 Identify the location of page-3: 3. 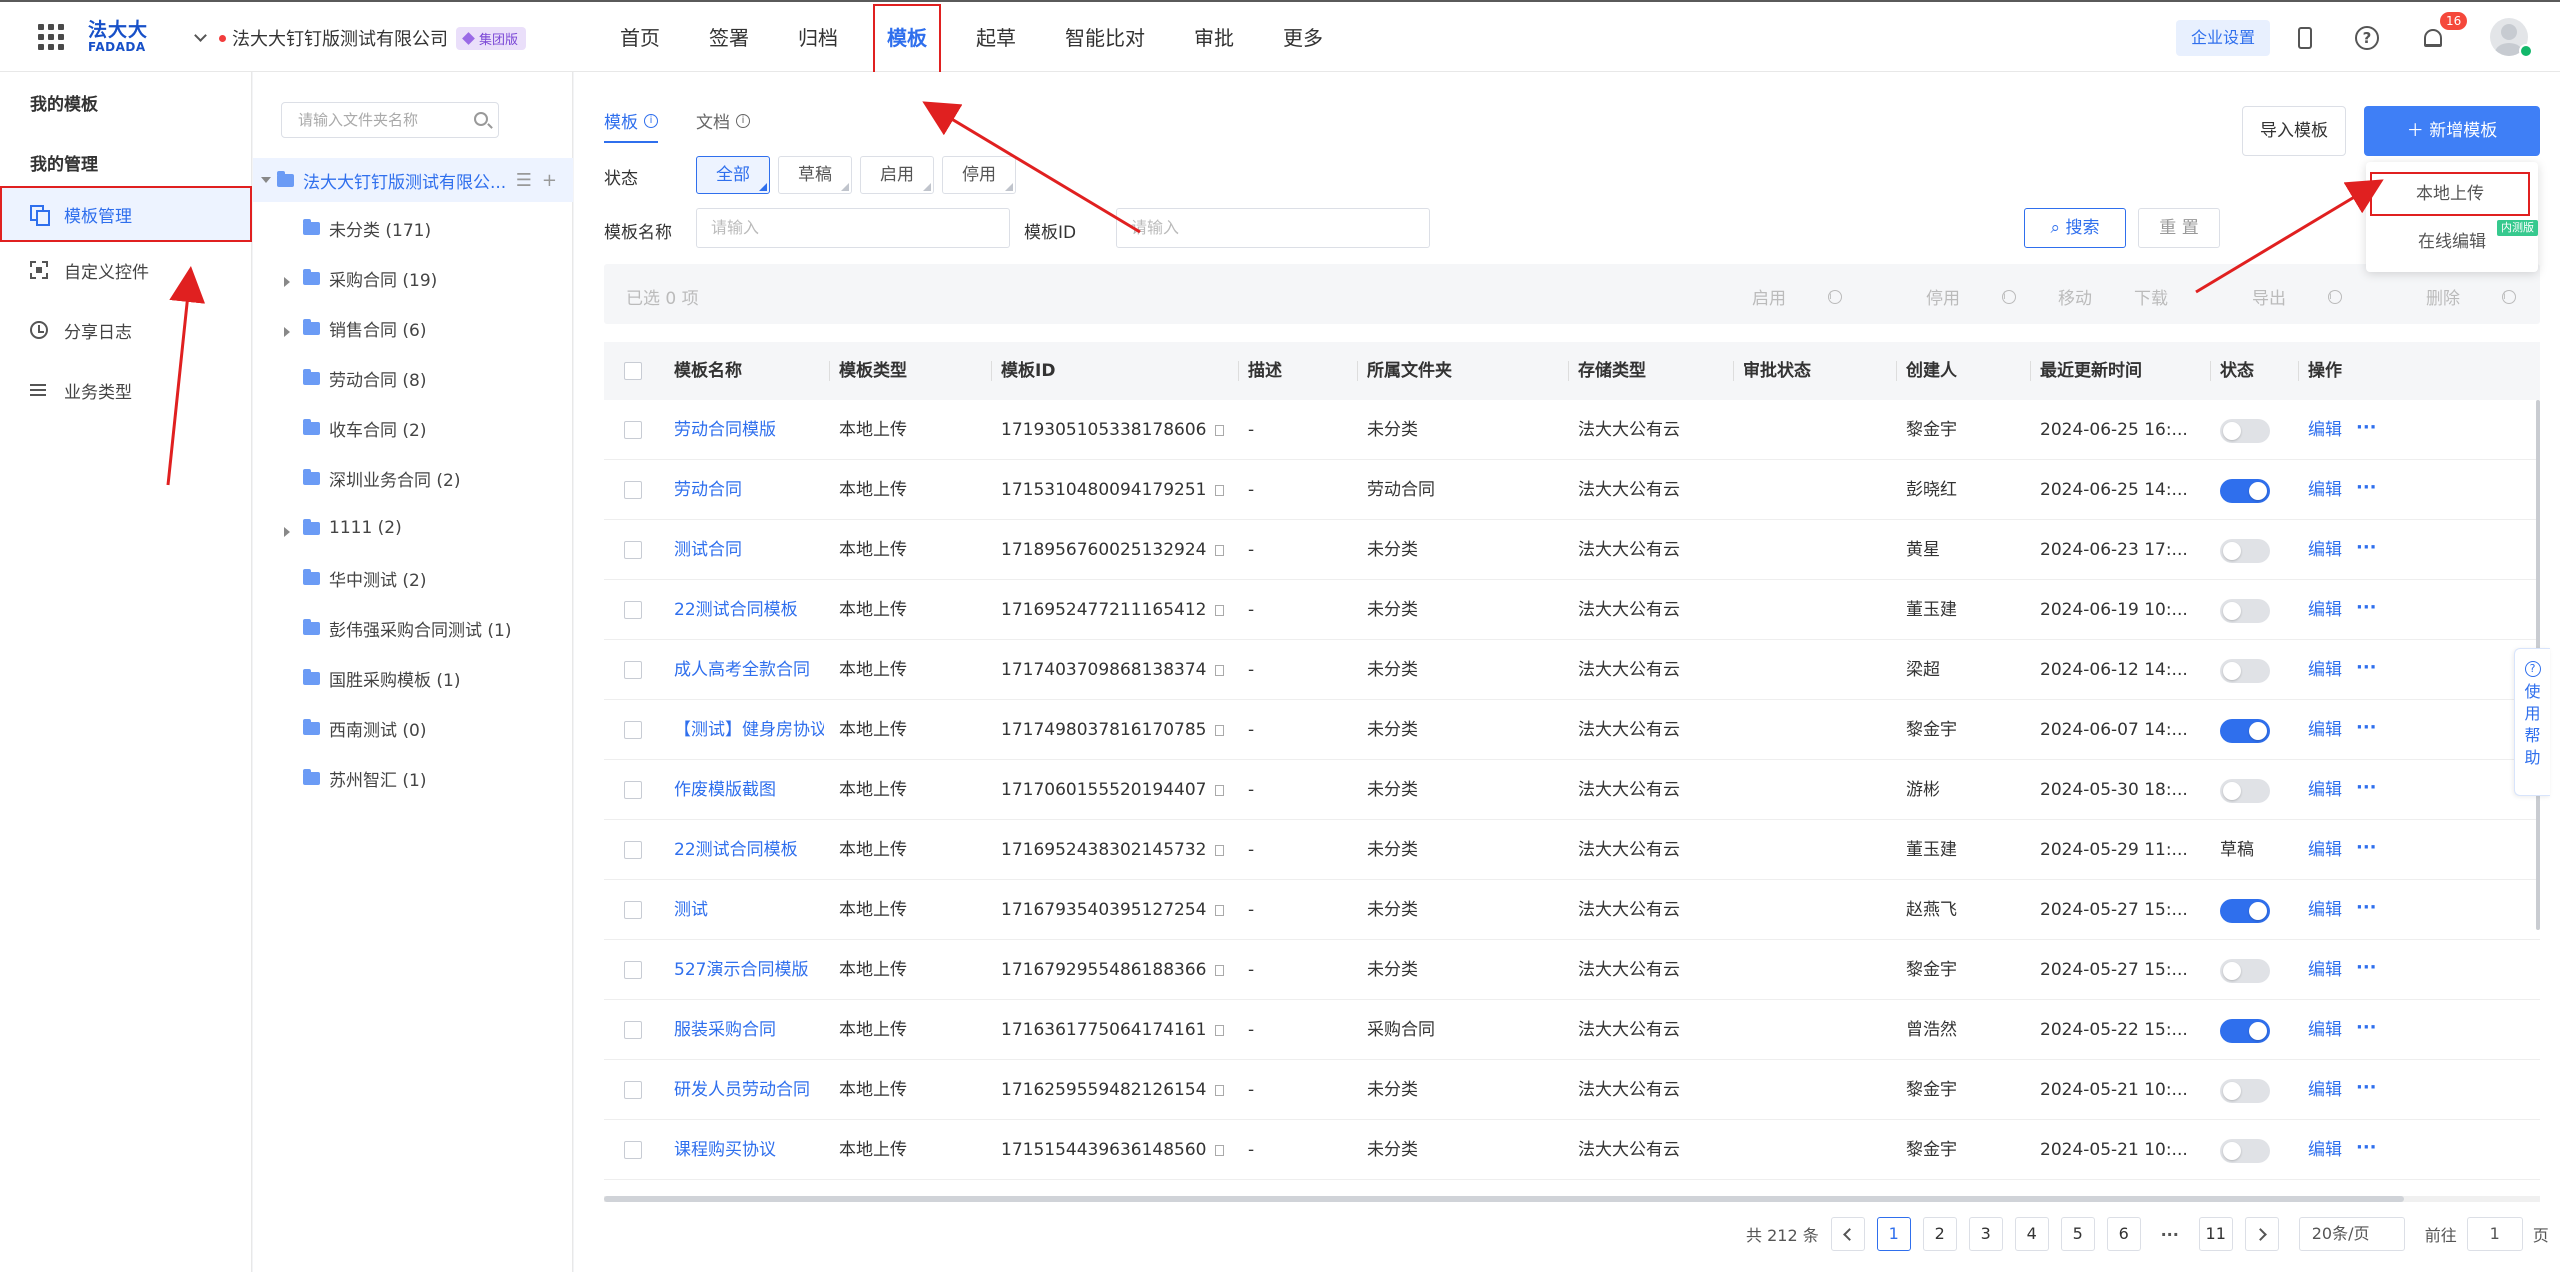
(1985, 1234).